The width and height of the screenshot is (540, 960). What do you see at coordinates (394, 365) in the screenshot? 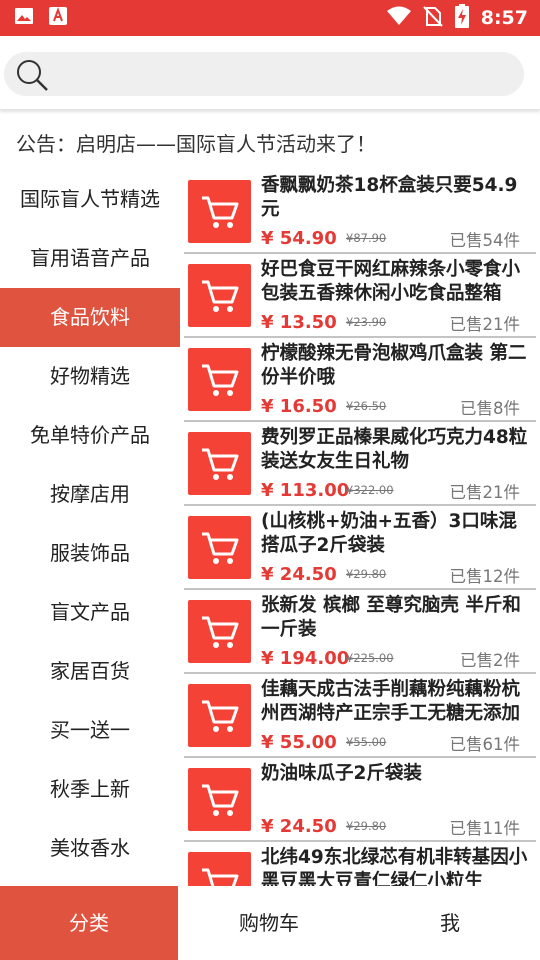
I see `product-name: 柠檬酸辣无骨泡椒鸡爪盒装 第二份半价哦` at bounding box center [394, 365].